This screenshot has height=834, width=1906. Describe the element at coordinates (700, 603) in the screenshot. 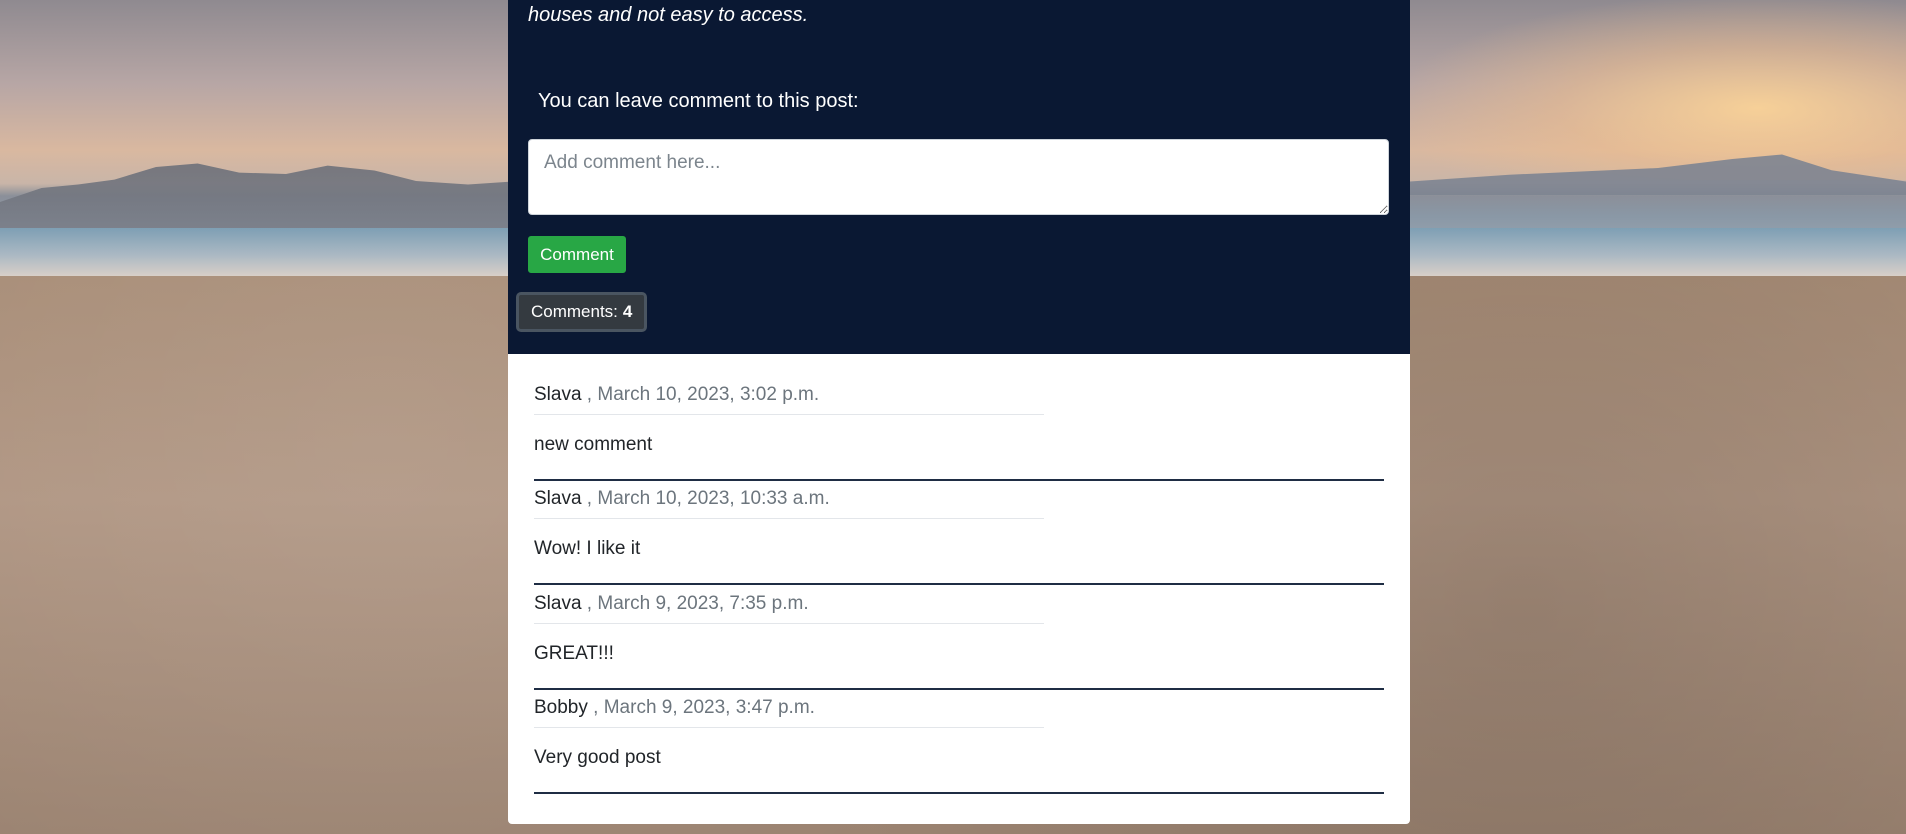

I see `comment-date: March 9, 2023, 7:35 p.m.` at that location.